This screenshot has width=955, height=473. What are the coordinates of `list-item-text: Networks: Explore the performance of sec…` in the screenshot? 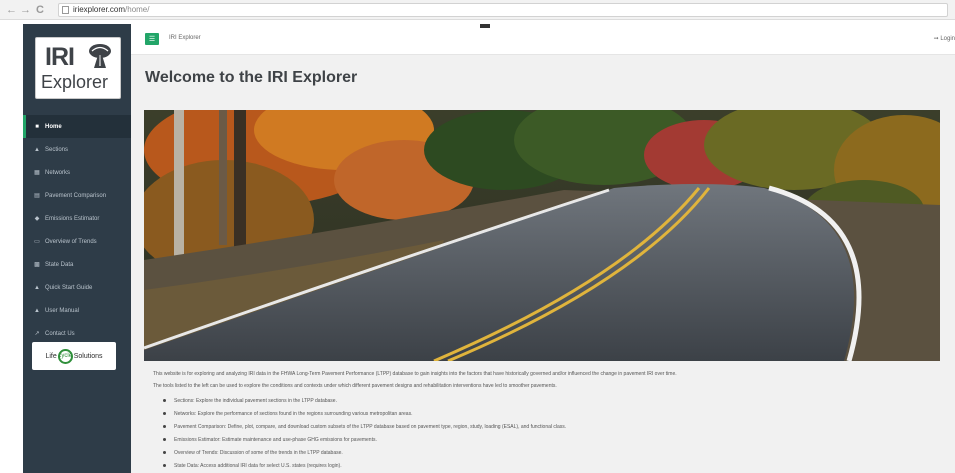 It's located at (293, 413).